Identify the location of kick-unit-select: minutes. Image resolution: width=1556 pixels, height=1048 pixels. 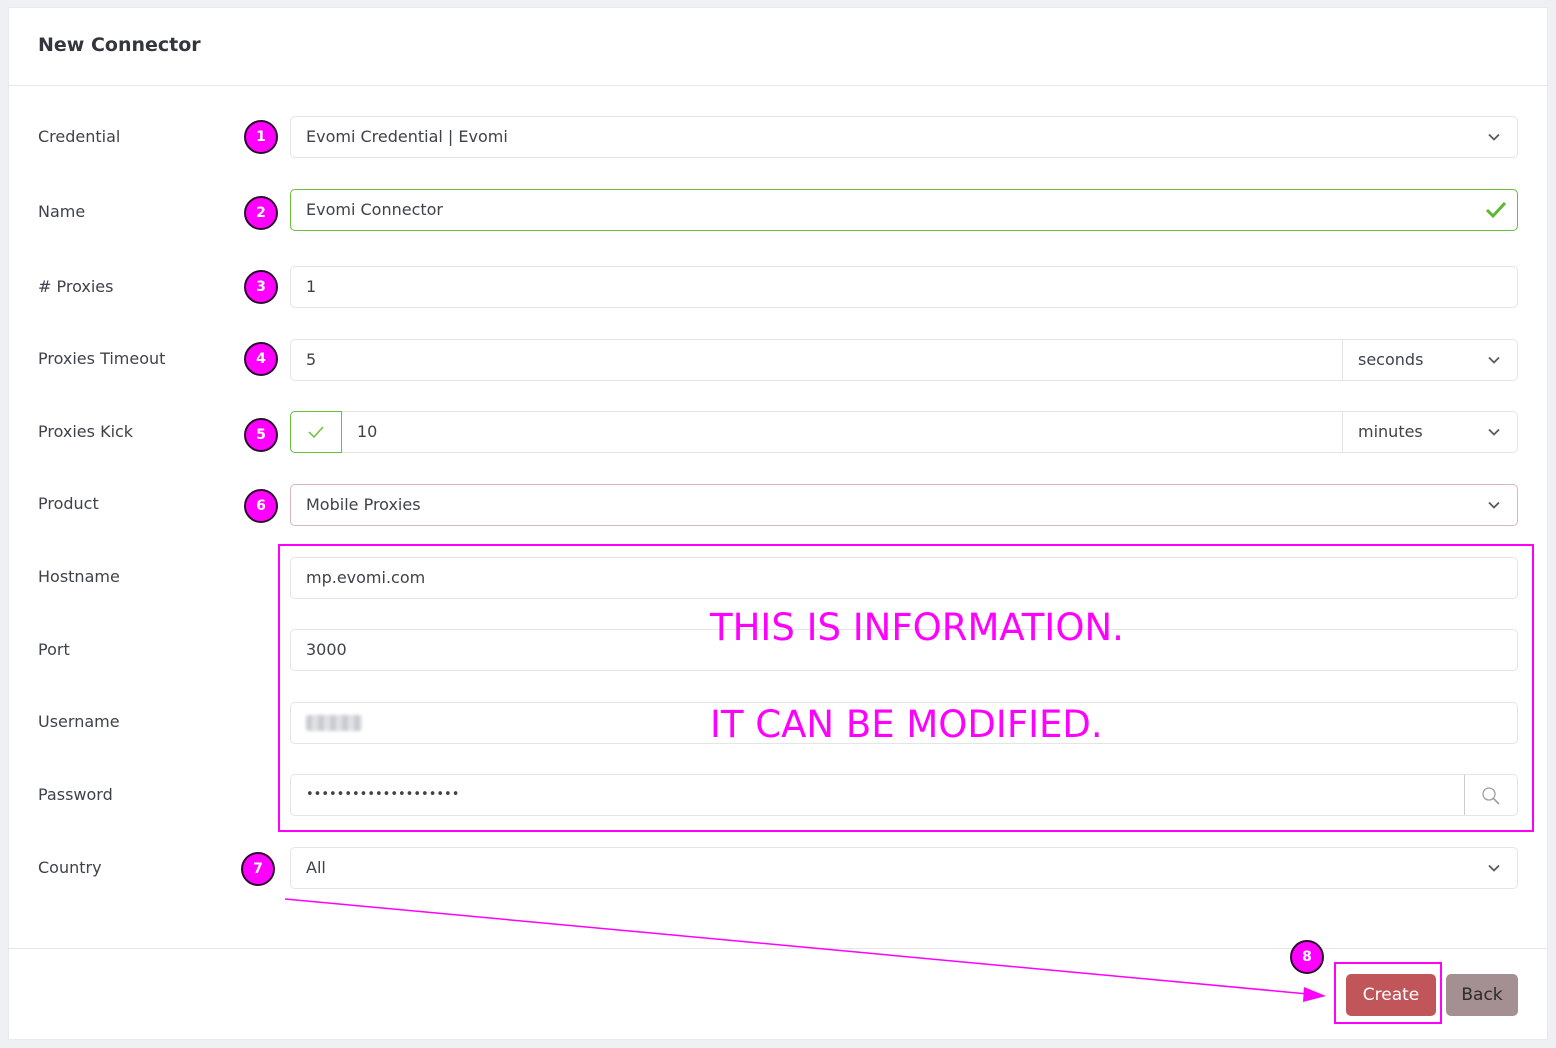
(1429, 432).